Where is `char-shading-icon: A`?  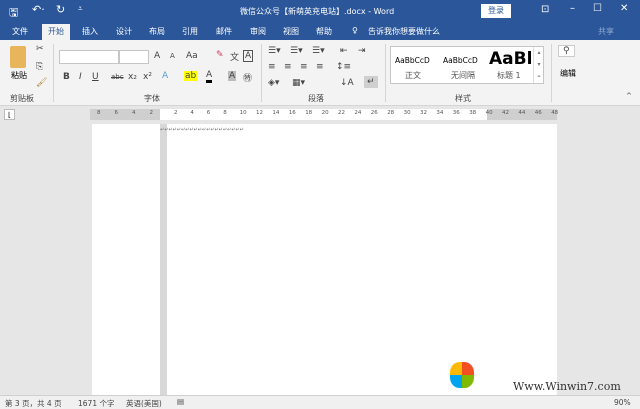 char-shading-icon: A is located at coordinates (232, 76).